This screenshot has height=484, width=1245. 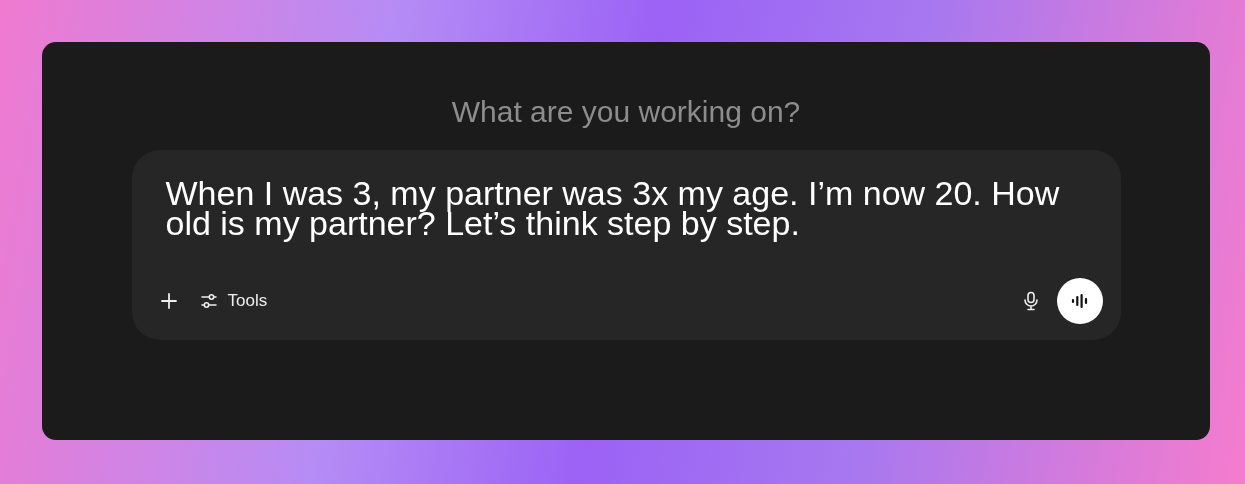 What do you see at coordinates (168, 301) in the screenshot?
I see `plus-icon` at bounding box center [168, 301].